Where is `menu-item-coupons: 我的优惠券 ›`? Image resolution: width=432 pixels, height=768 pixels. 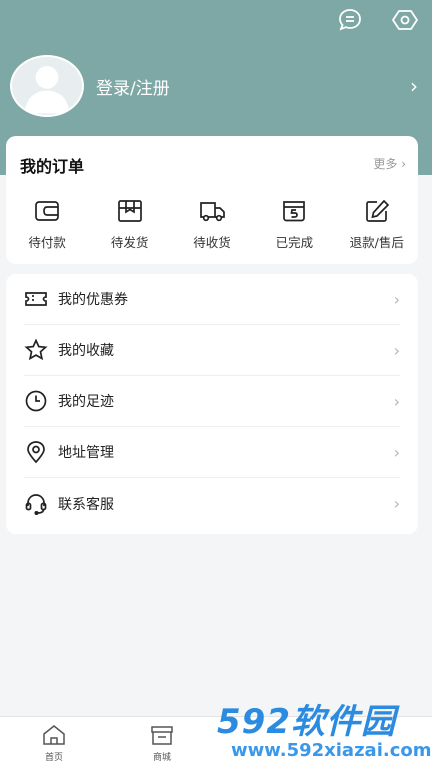 menu-item-coupons: 我的优惠券 › is located at coordinates (212, 299).